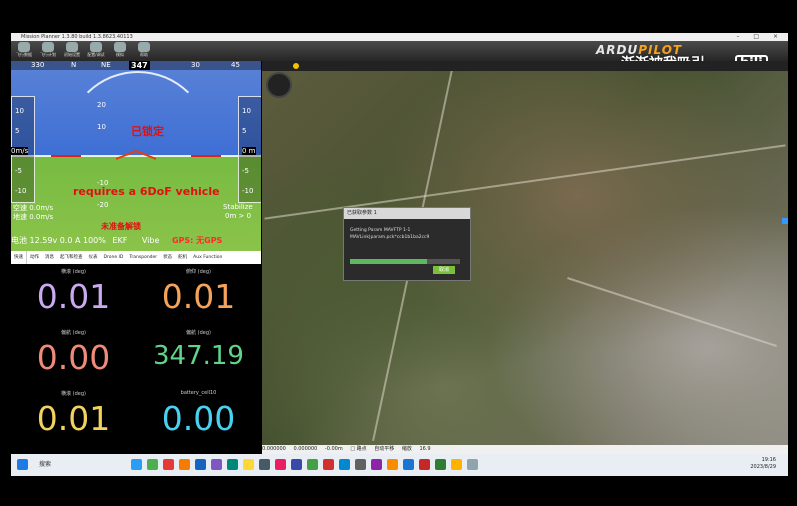 The height and width of the screenshot is (506, 797). What do you see at coordinates (406, 449) in the screenshot?
I see `zoom-label: 缩放` at bounding box center [406, 449].